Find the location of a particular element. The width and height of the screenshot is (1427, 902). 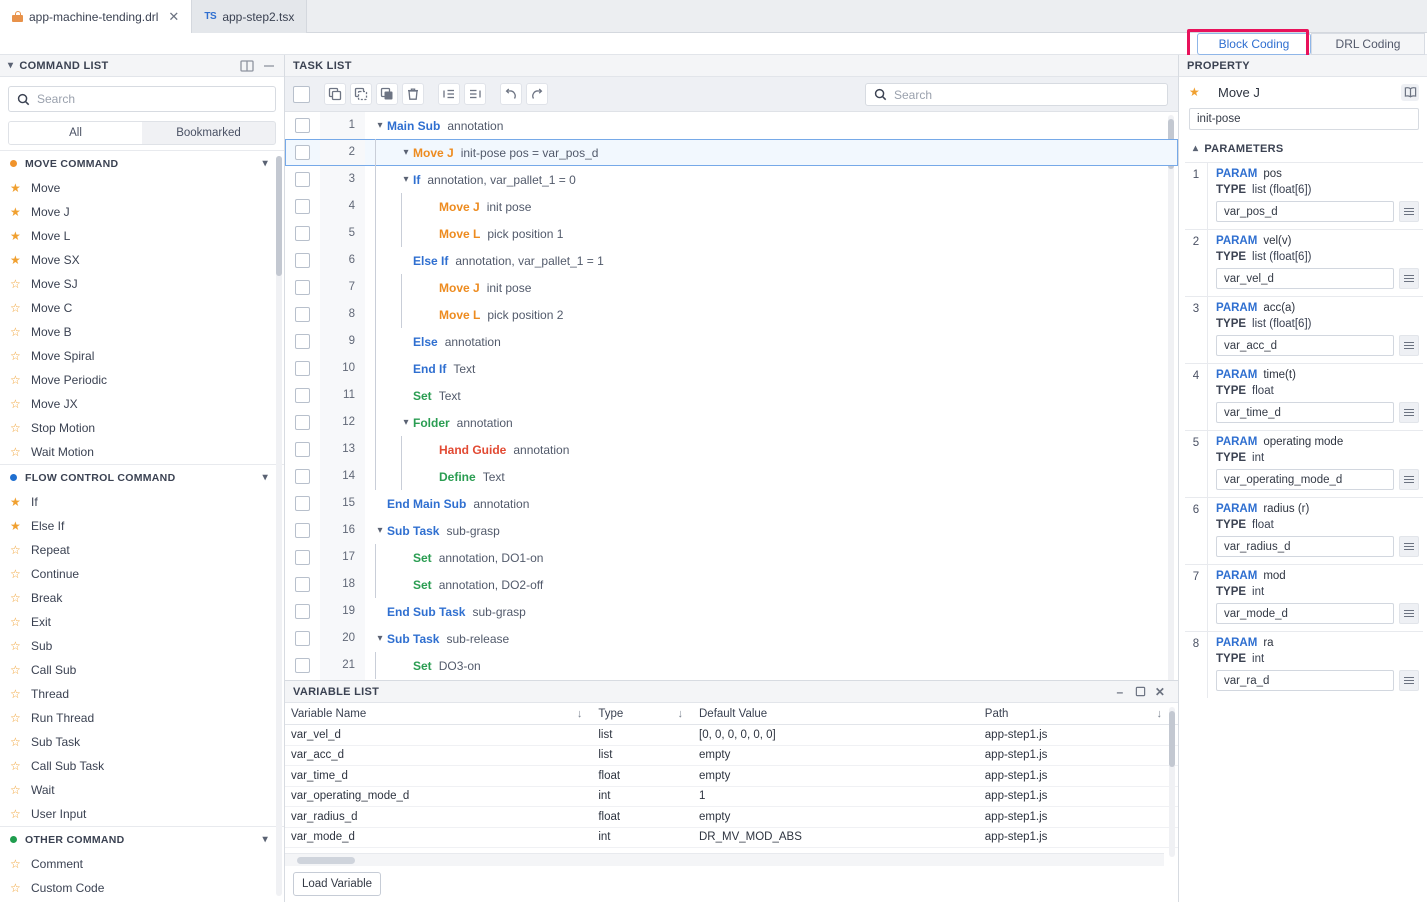

task-row: 20 ▾ Sub Task sub-release is located at coordinates (731, 638).